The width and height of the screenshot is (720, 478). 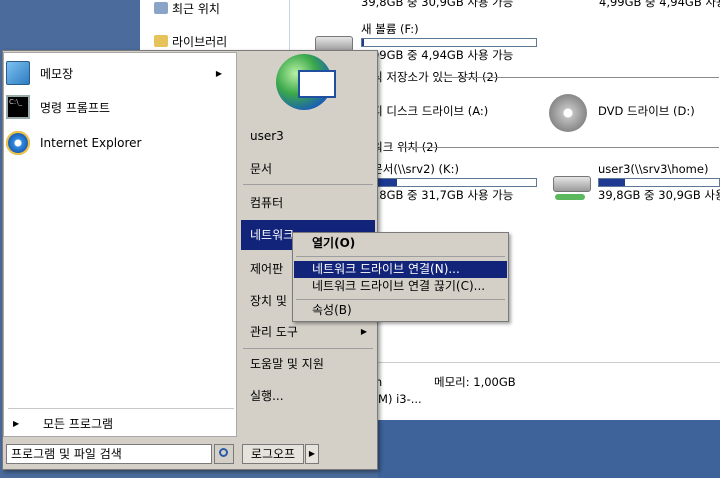 I want to click on menu-label: 도움말 및 지원, so click(x=287, y=364).